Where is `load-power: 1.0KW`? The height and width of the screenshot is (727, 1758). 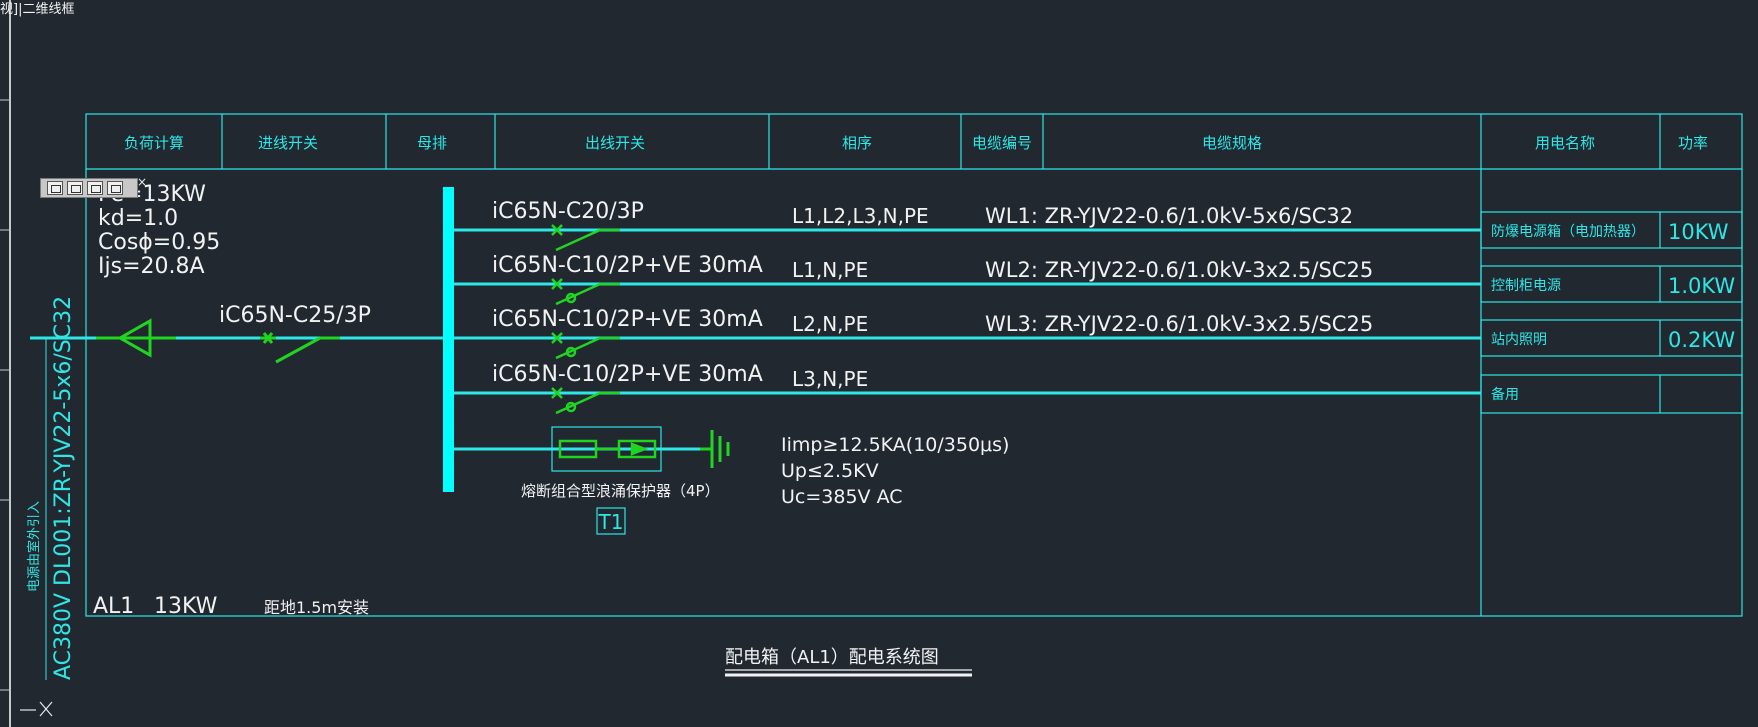 load-power: 1.0KW is located at coordinates (1701, 286).